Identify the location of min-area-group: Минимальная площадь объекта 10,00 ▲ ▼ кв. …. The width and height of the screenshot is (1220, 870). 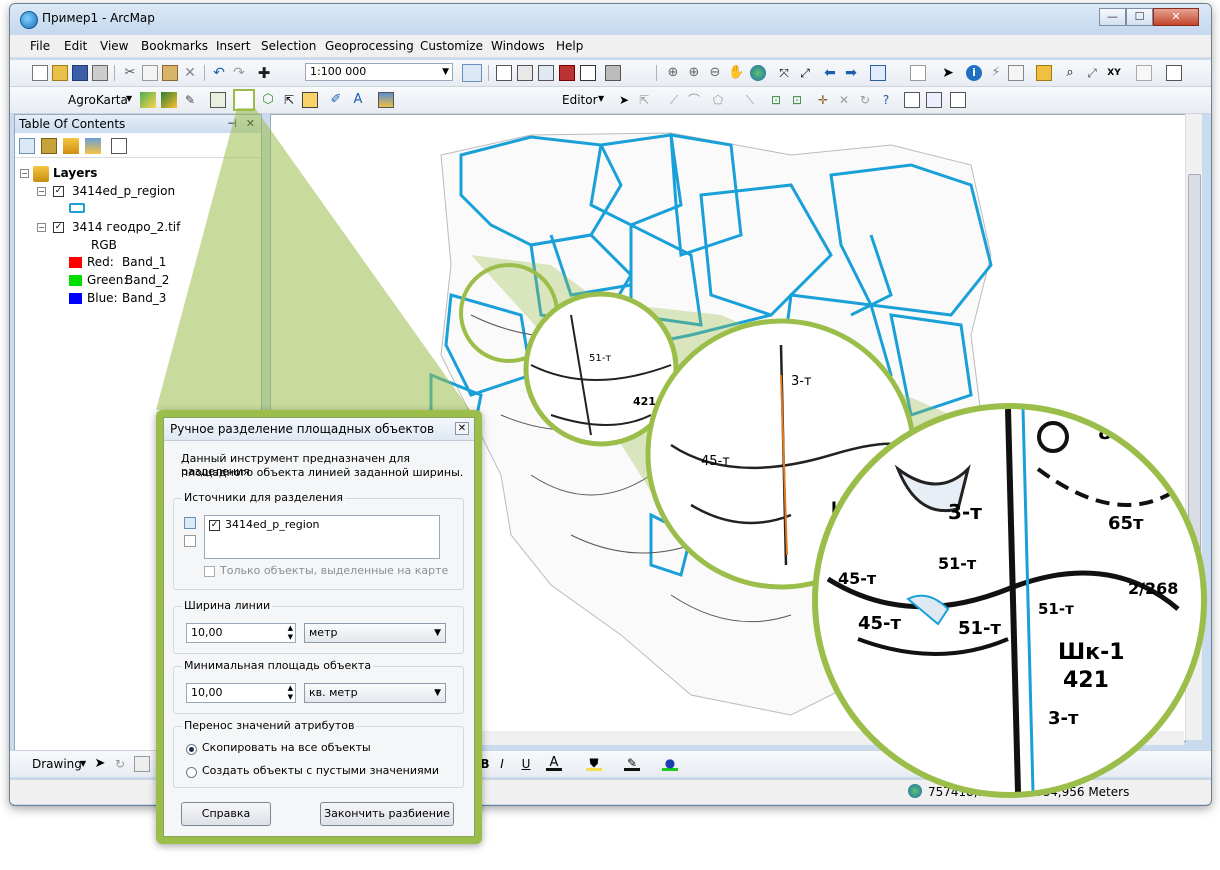
(318, 686).